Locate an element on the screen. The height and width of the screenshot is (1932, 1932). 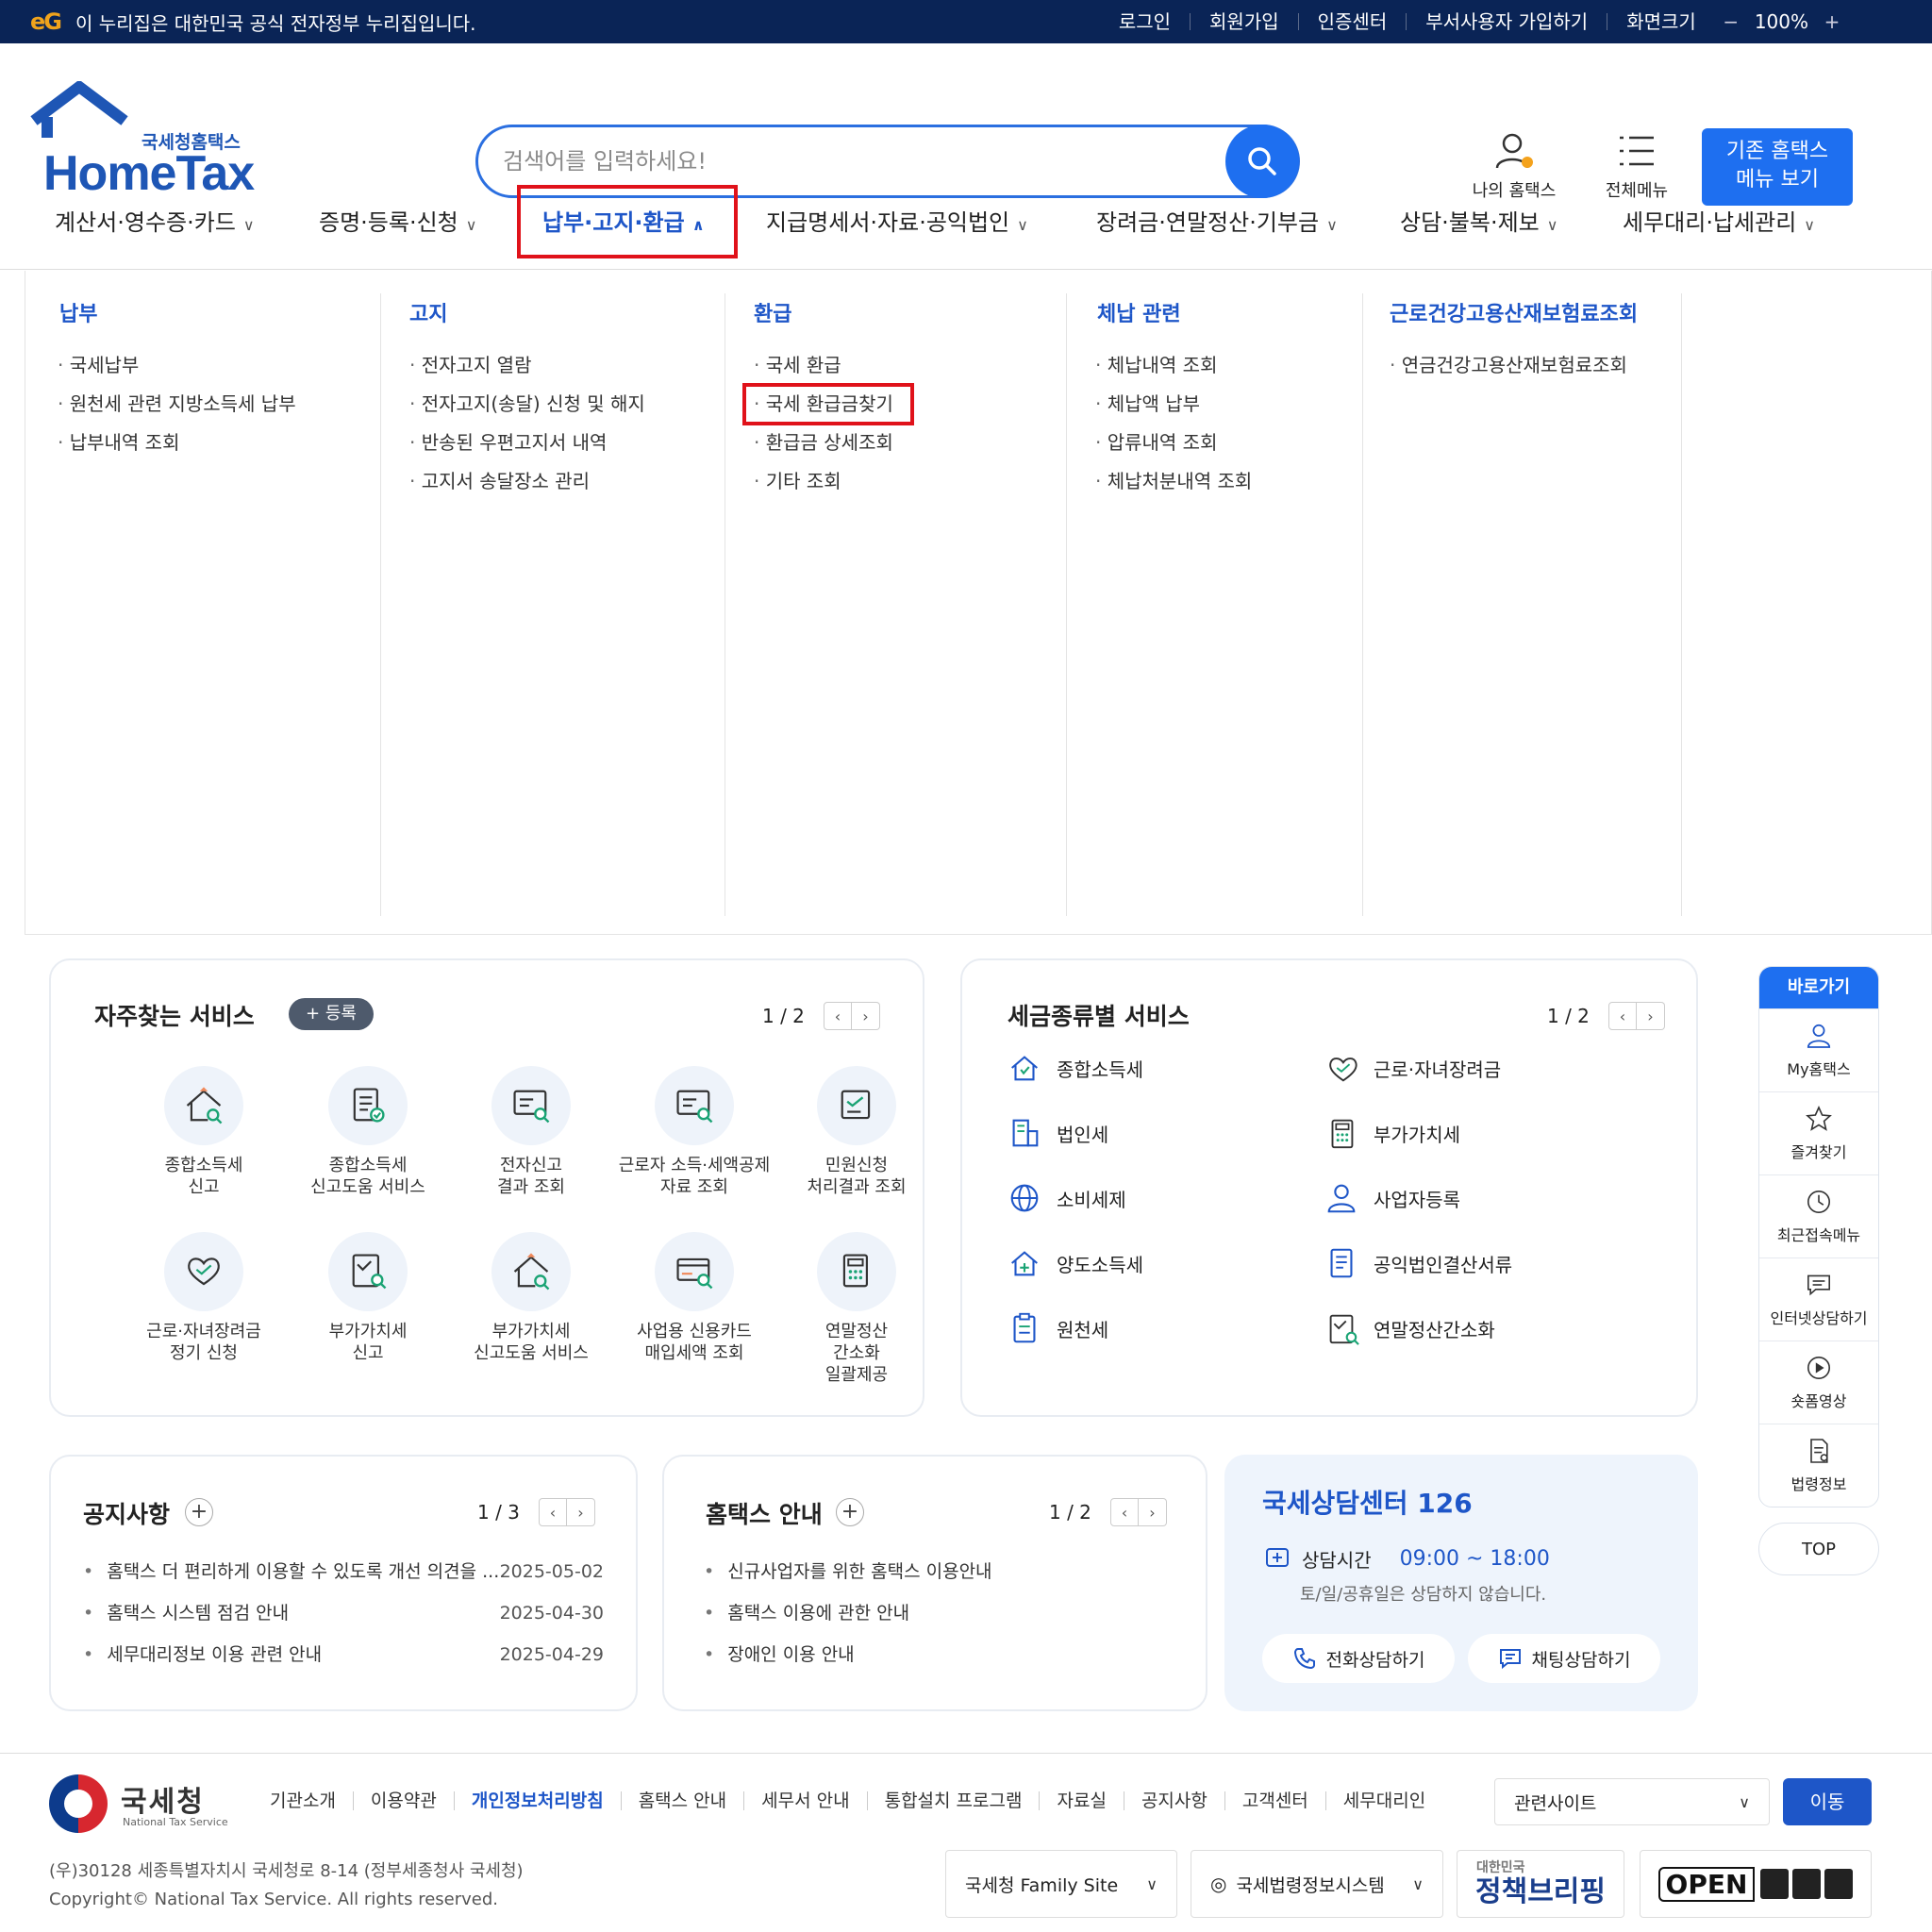
policy-briefing-badge: 대한민국 정책브리핑 is located at coordinates (1540, 1884).